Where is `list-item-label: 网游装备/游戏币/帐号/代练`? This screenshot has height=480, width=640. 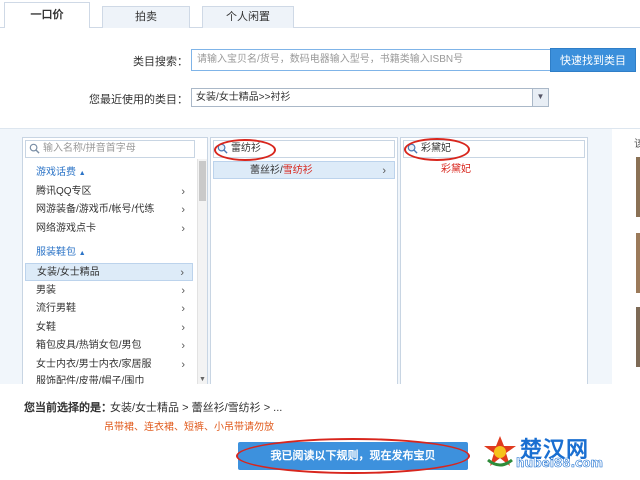 list-item-label: 网游装备/游戏币/帐号/代练 is located at coordinates (95, 209).